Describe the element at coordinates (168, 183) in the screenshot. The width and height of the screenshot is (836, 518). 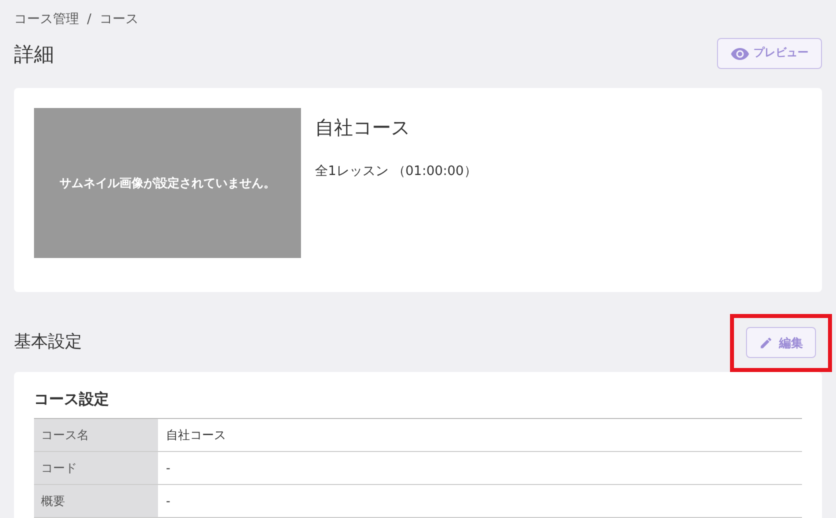
I see `no-thumbnail-message: サムネイル画像が設定されていません。` at that location.